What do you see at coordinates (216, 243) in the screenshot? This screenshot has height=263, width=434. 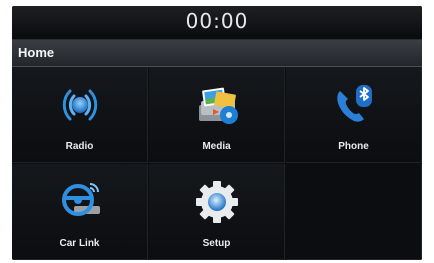 I see `menu-item-label: Setup` at bounding box center [216, 243].